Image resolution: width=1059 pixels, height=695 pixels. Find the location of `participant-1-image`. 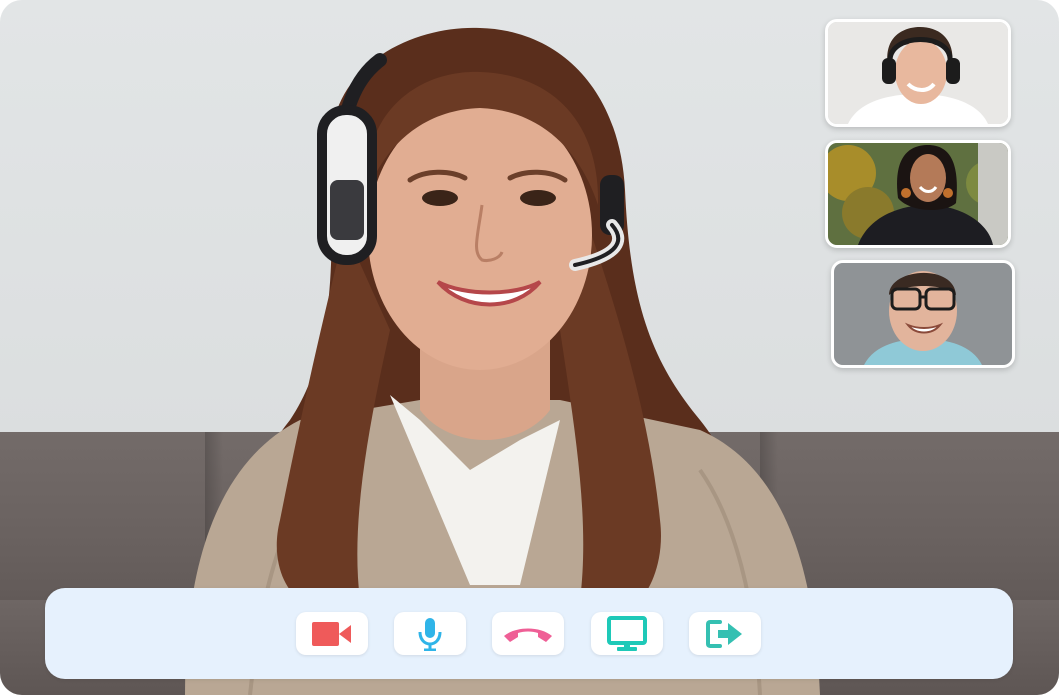

participant-1-image is located at coordinates (918, 73).